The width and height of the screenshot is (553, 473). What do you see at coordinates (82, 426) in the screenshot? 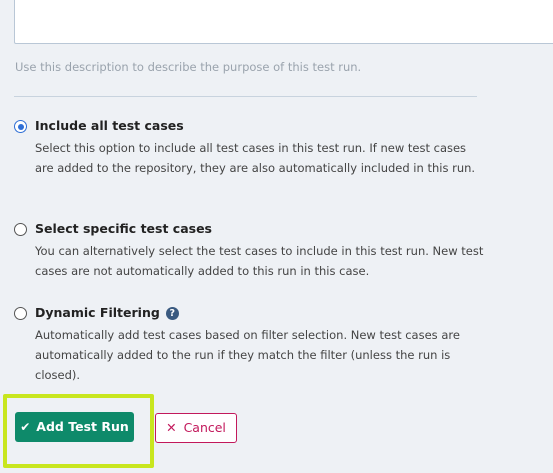
I see `add-test-run-label: Add Test Run` at bounding box center [82, 426].